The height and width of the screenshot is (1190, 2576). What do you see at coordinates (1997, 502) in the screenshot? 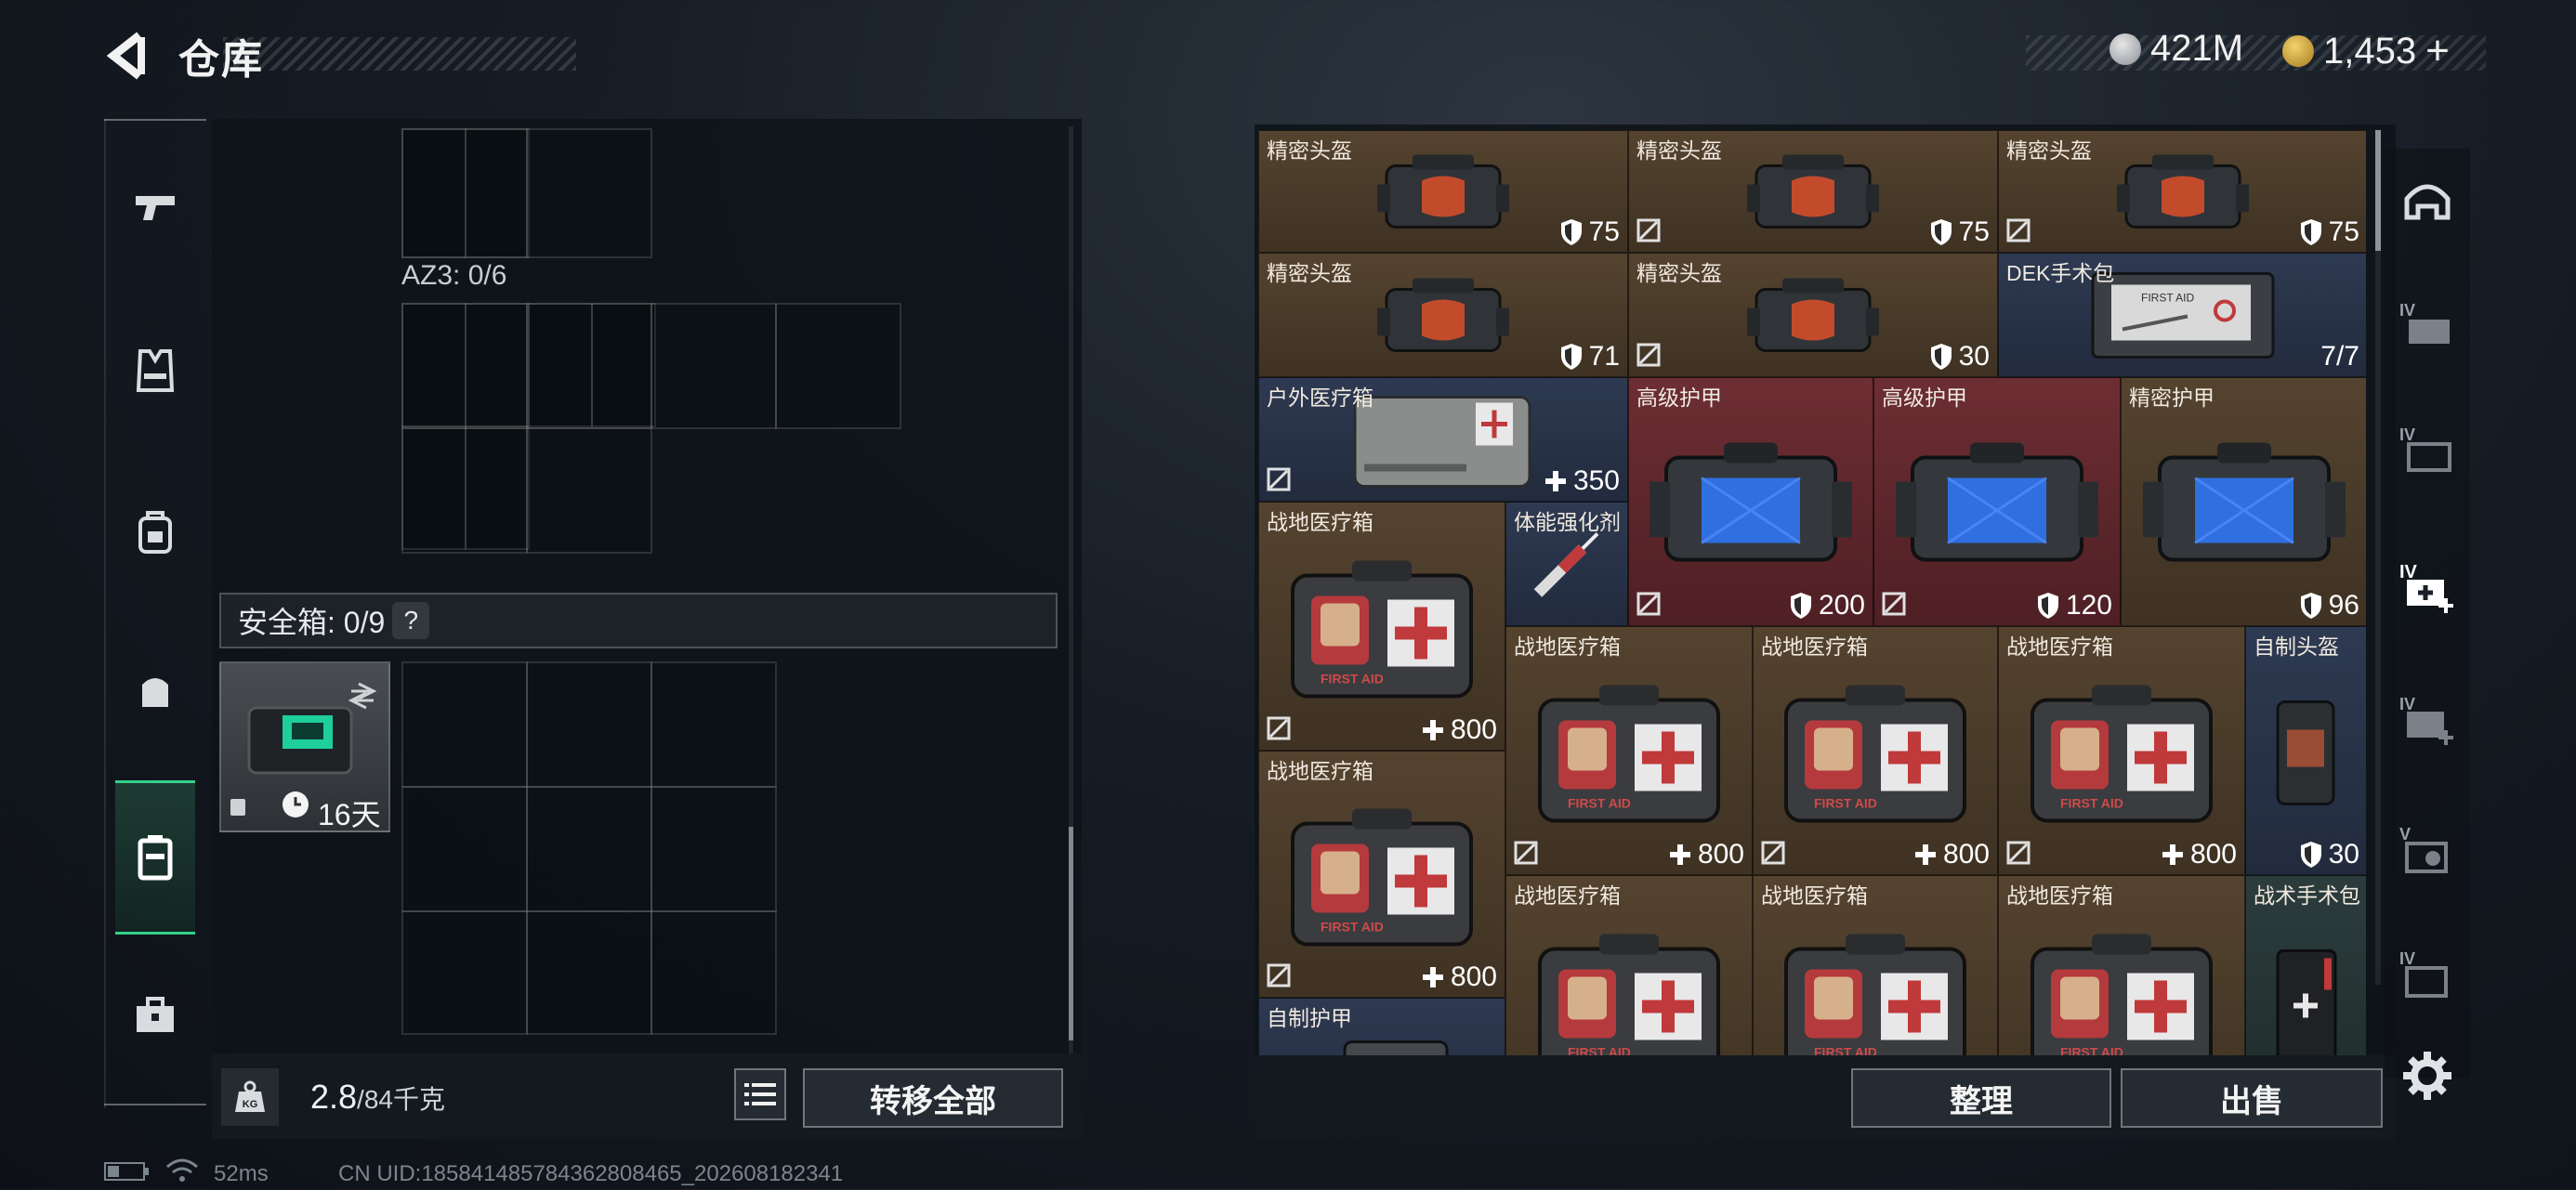
I see `stash-item: 高级护甲 120` at bounding box center [1997, 502].